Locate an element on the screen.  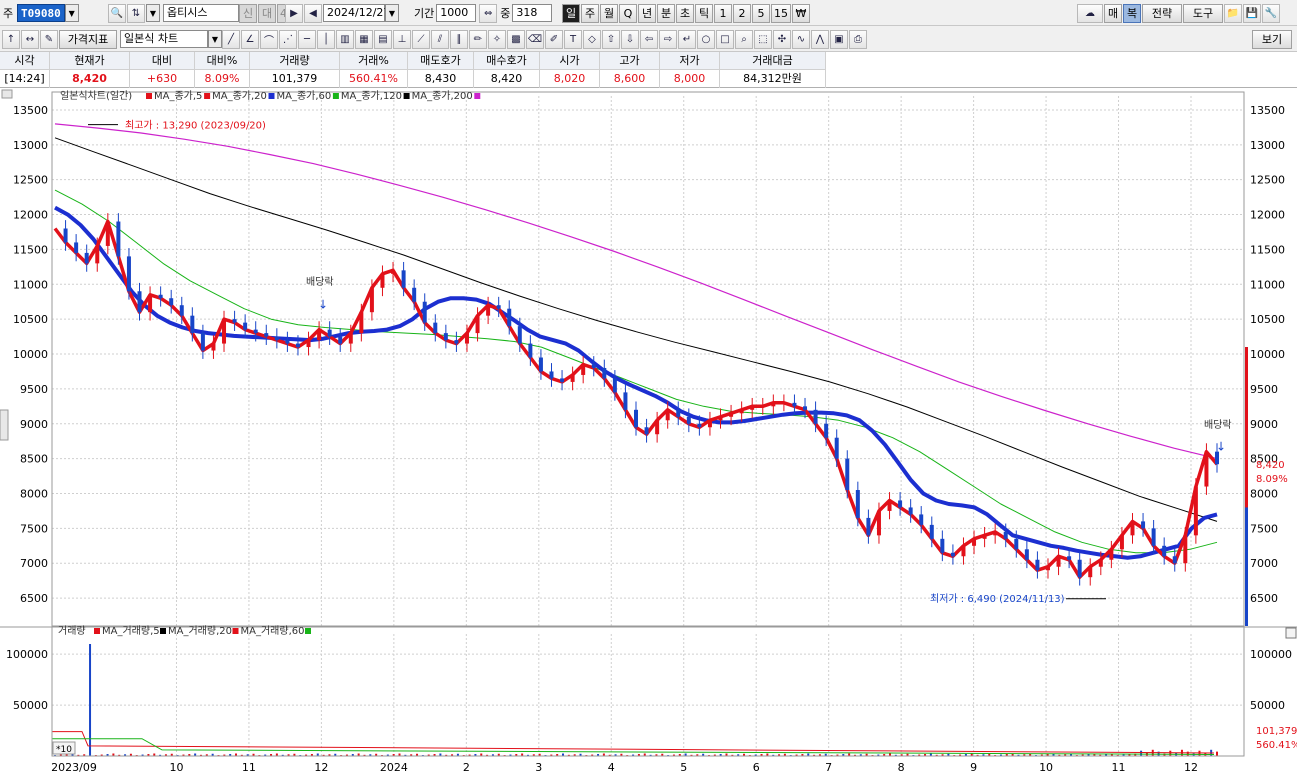
crosshair-tool-icon: ✣ is located at coordinates (782, 39).